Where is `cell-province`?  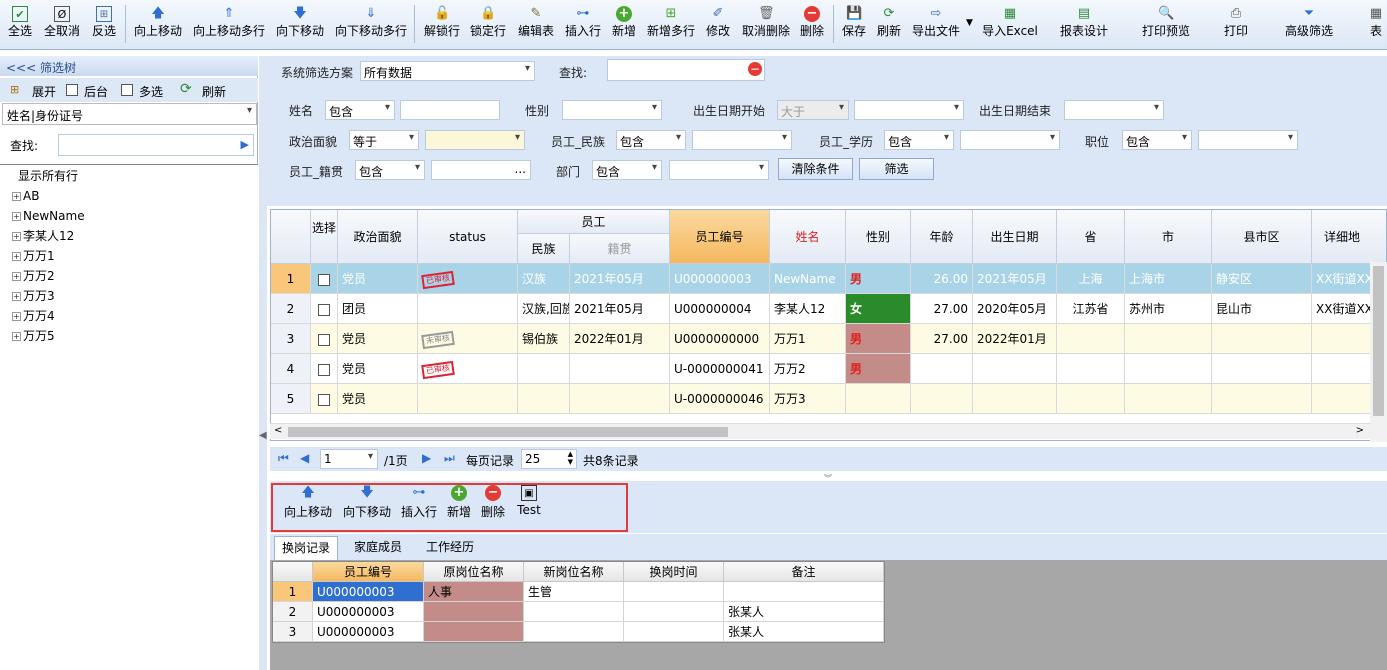 cell-province is located at coordinates (1091, 399).